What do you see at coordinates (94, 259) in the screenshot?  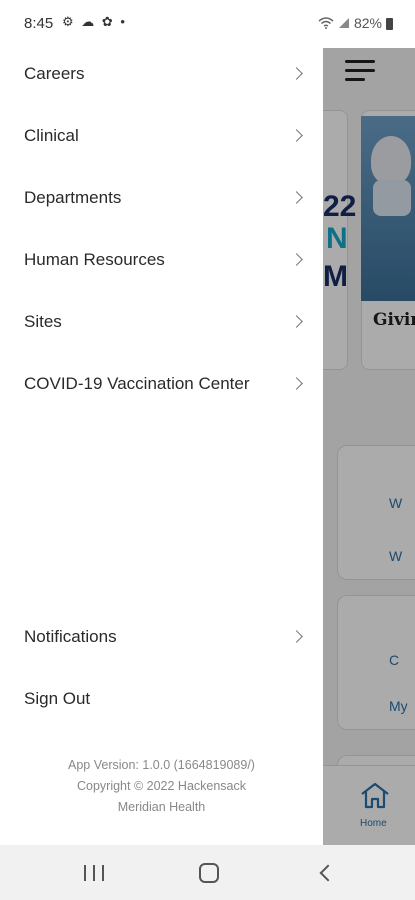 I see `menu-item-label: Human Resources` at bounding box center [94, 259].